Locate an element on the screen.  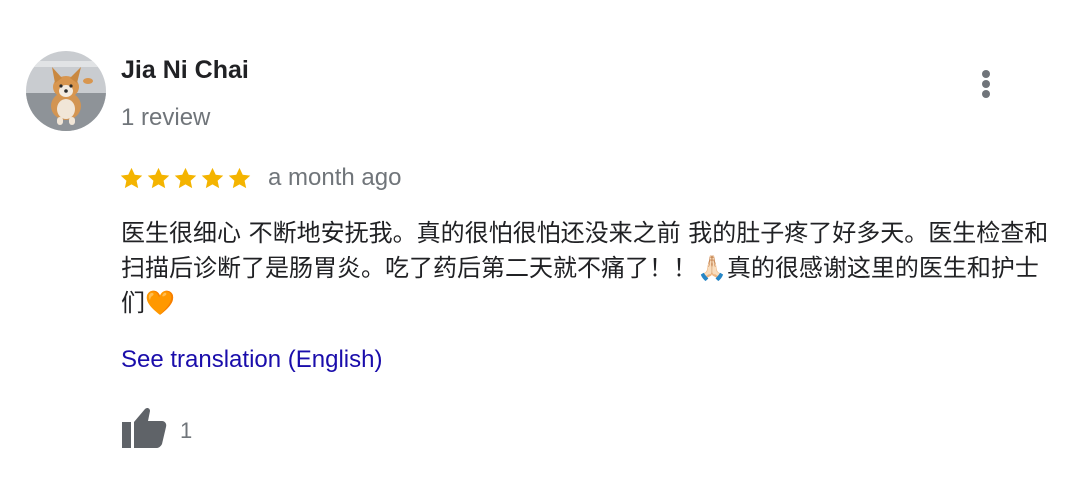
star-rating is located at coordinates (185, 178).